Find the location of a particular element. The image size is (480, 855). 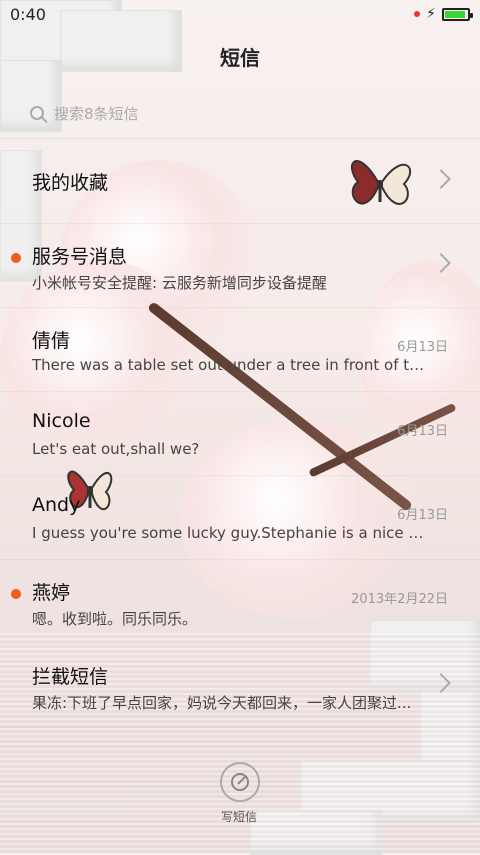

compose-button: 写短信 is located at coordinates (240, 793).